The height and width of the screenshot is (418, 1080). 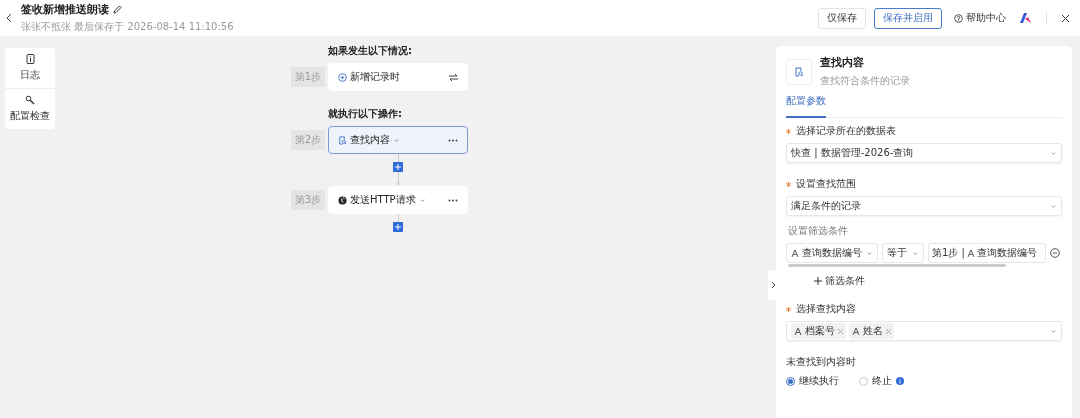 What do you see at coordinates (826, 184) in the screenshot?
I see `field-label: 设置查找范围` at bounding box center [826, 184].